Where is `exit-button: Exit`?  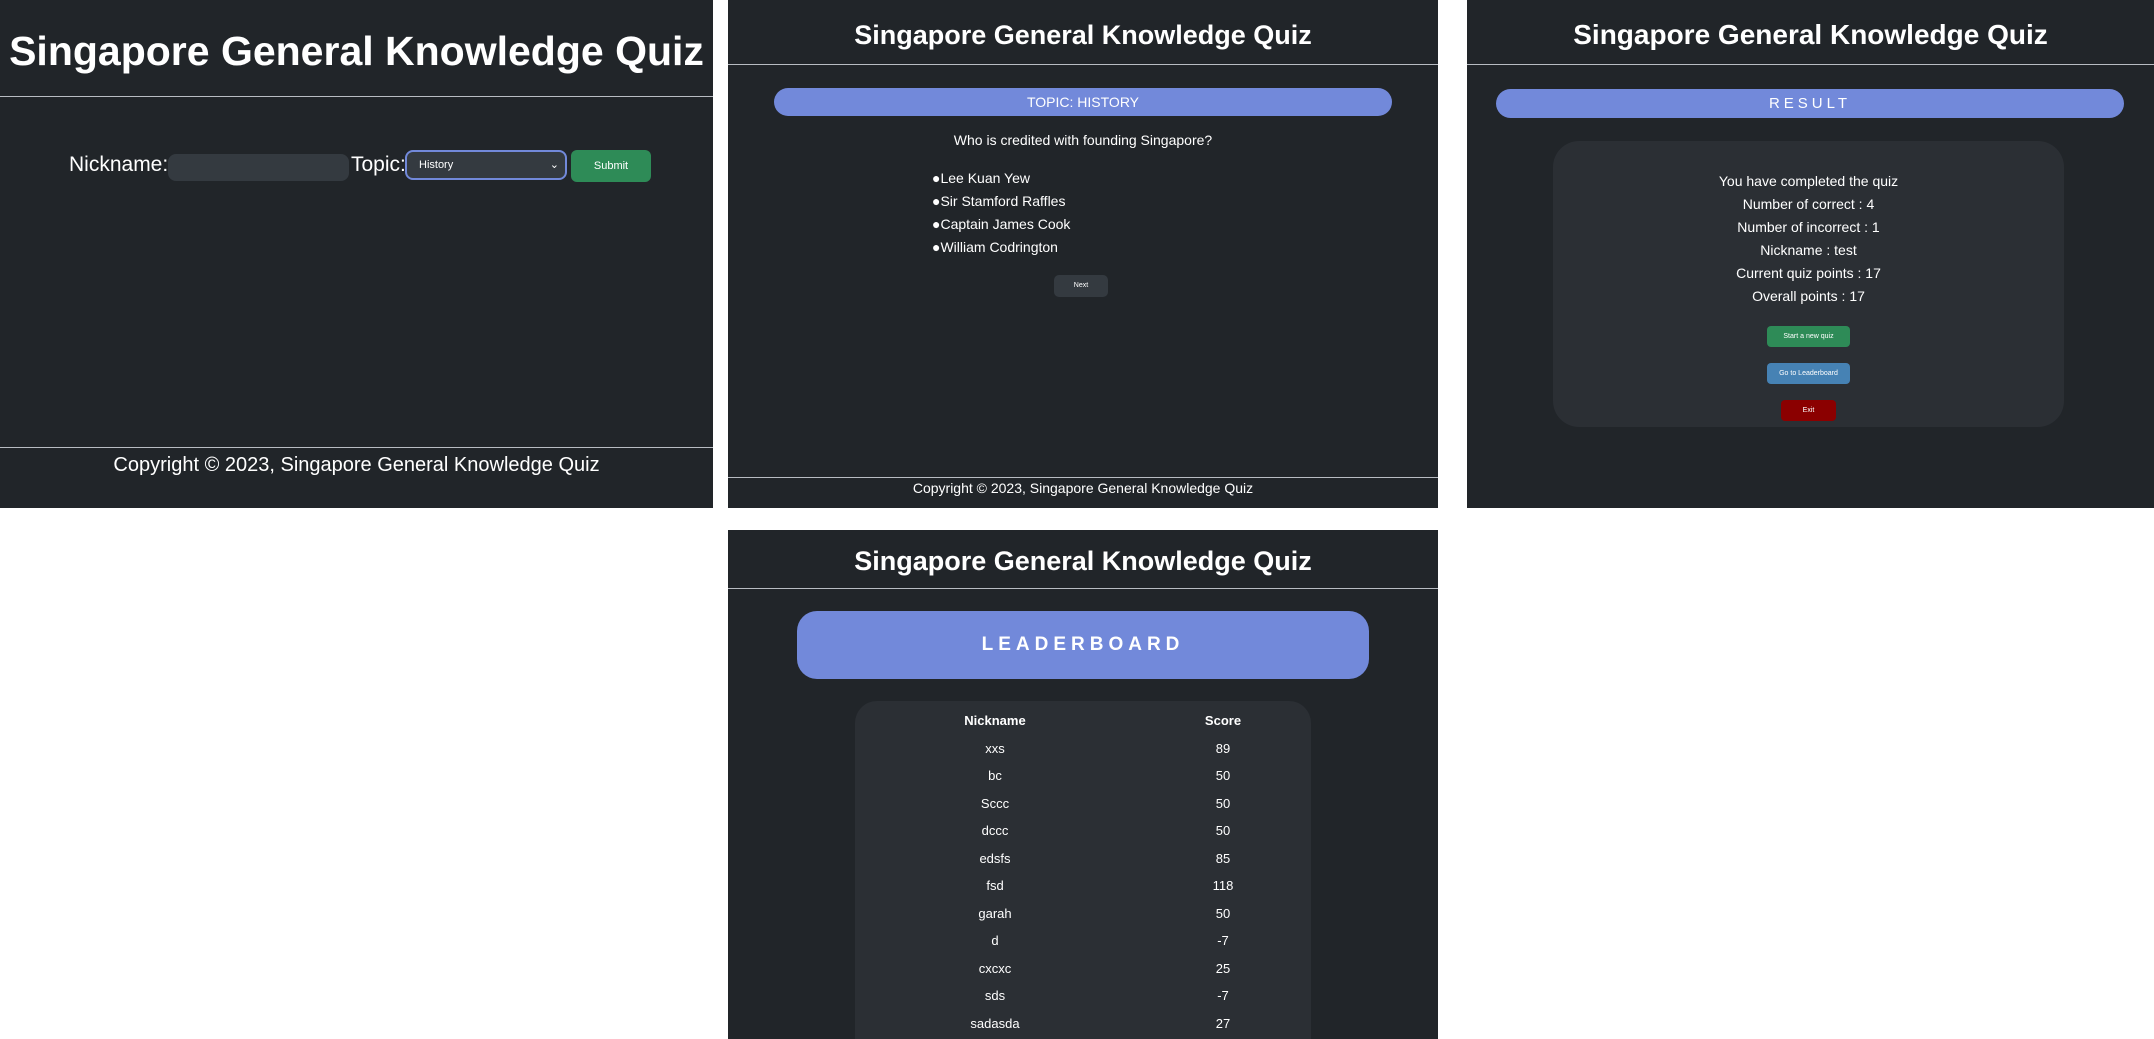
exit-button: Exit is located at coordinates (1808, 410).